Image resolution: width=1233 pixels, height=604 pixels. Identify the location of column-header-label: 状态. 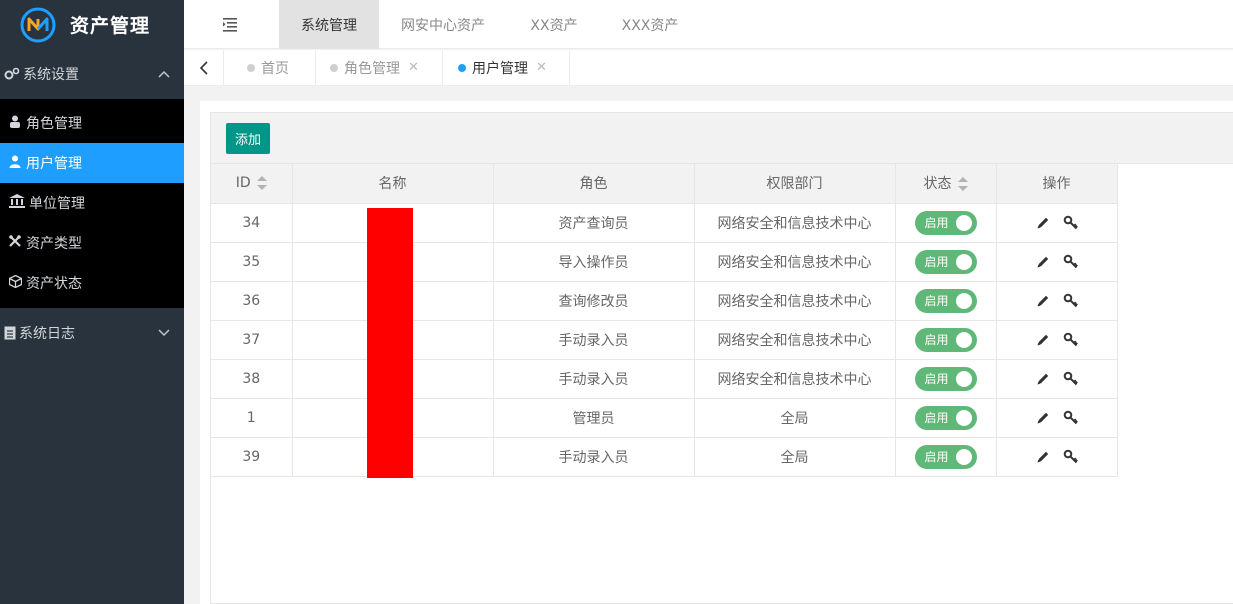
(937, 184).